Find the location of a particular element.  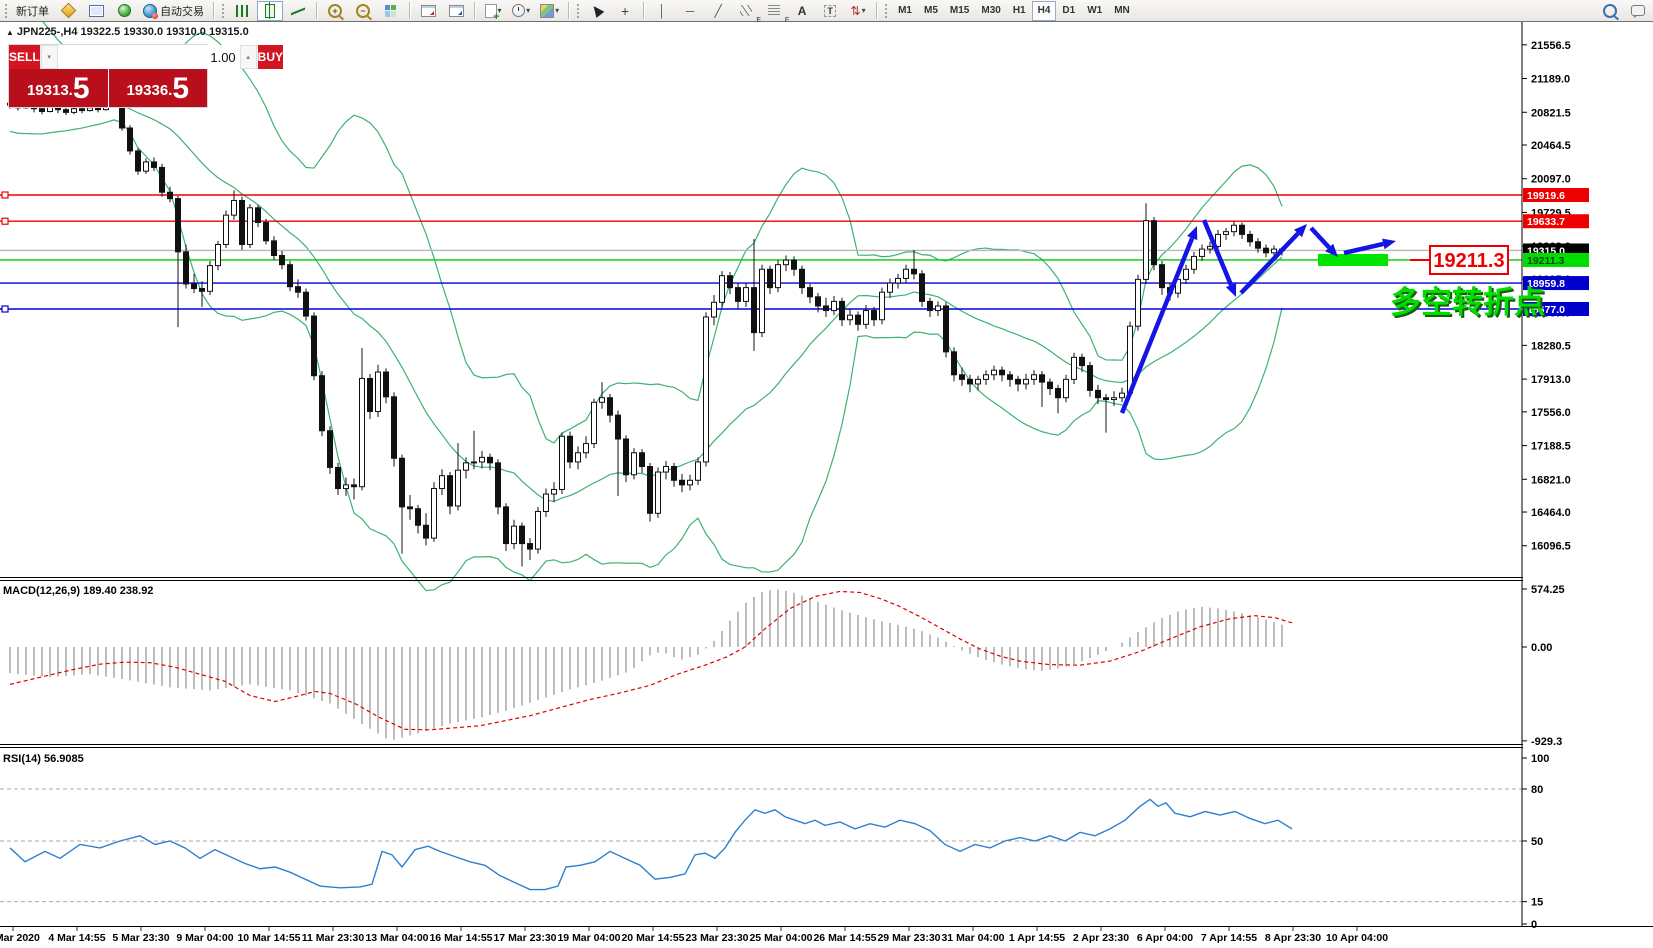

vertical-line-tool: │ is located at coordinates (662, 11).